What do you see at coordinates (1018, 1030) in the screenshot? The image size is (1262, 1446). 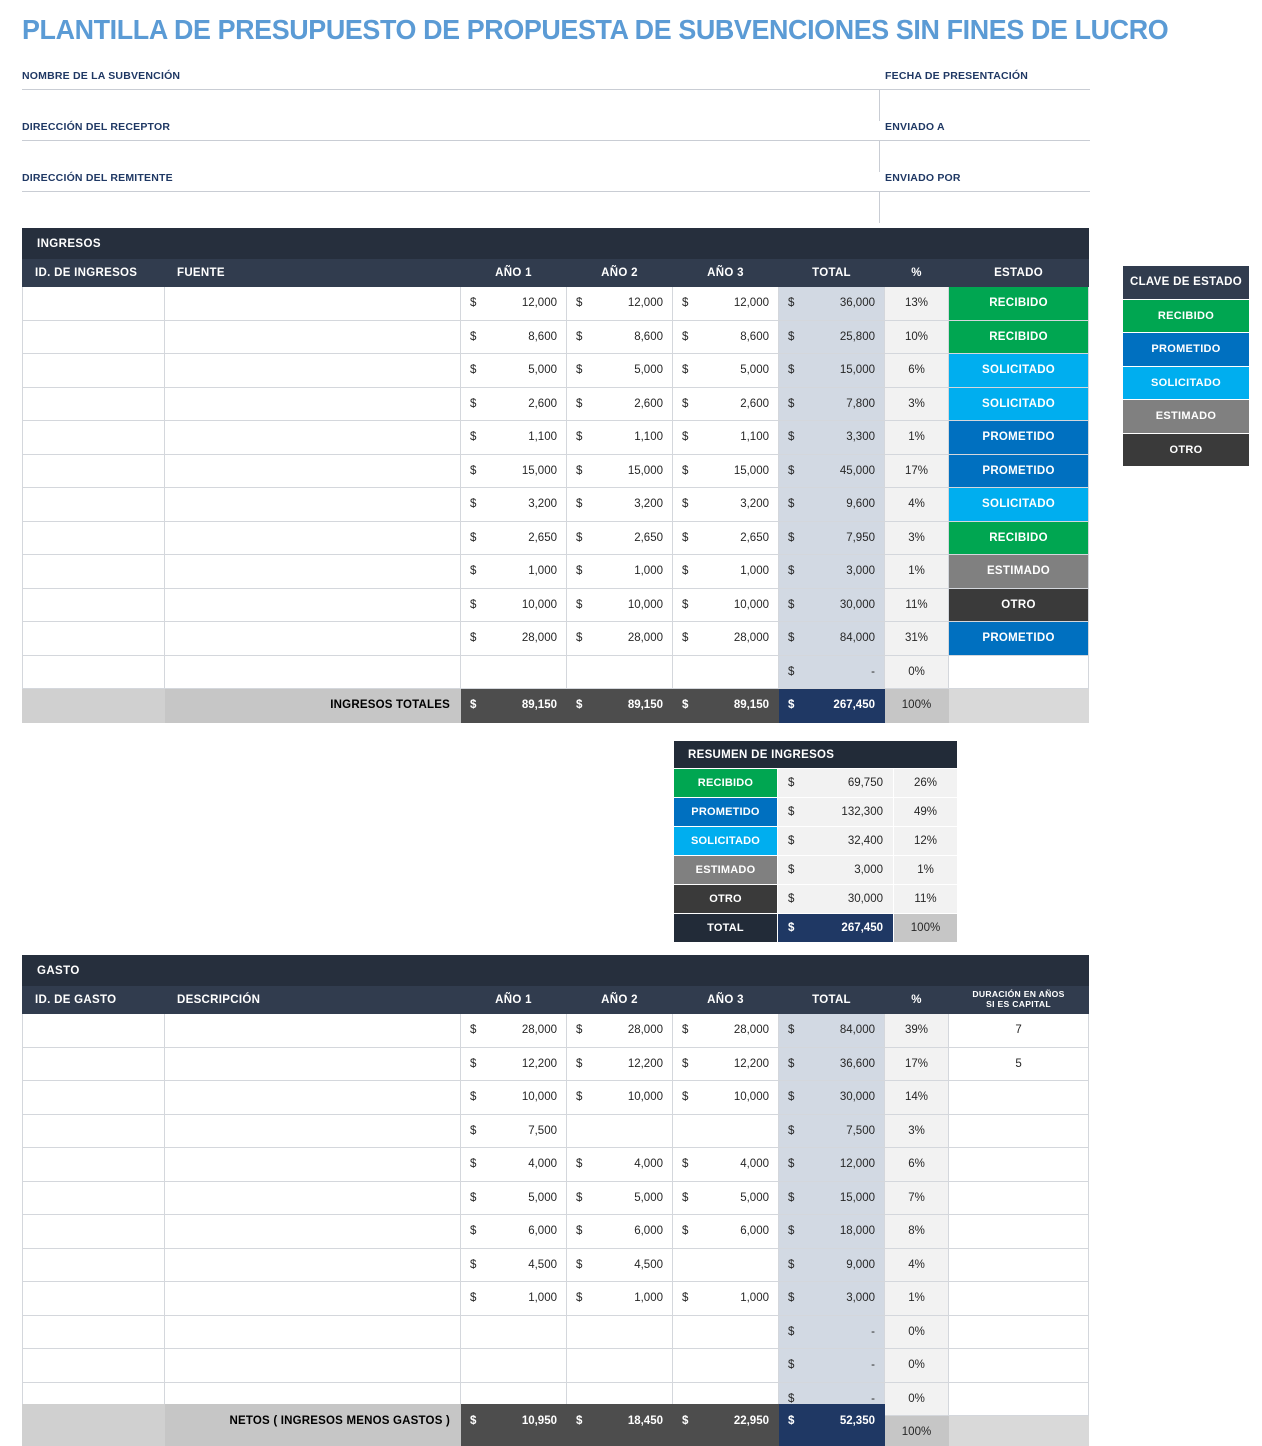 I see `expense-duration-cell: 7` at bounding box center [1018, 1030].